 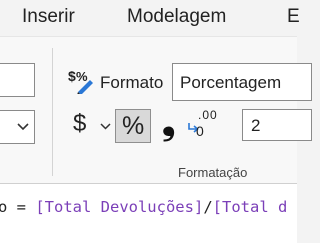 What do you see at coordinates (208, 115) in the screenshot?
I see `decimal-top-label: .00` at bounding box center [208, 115].